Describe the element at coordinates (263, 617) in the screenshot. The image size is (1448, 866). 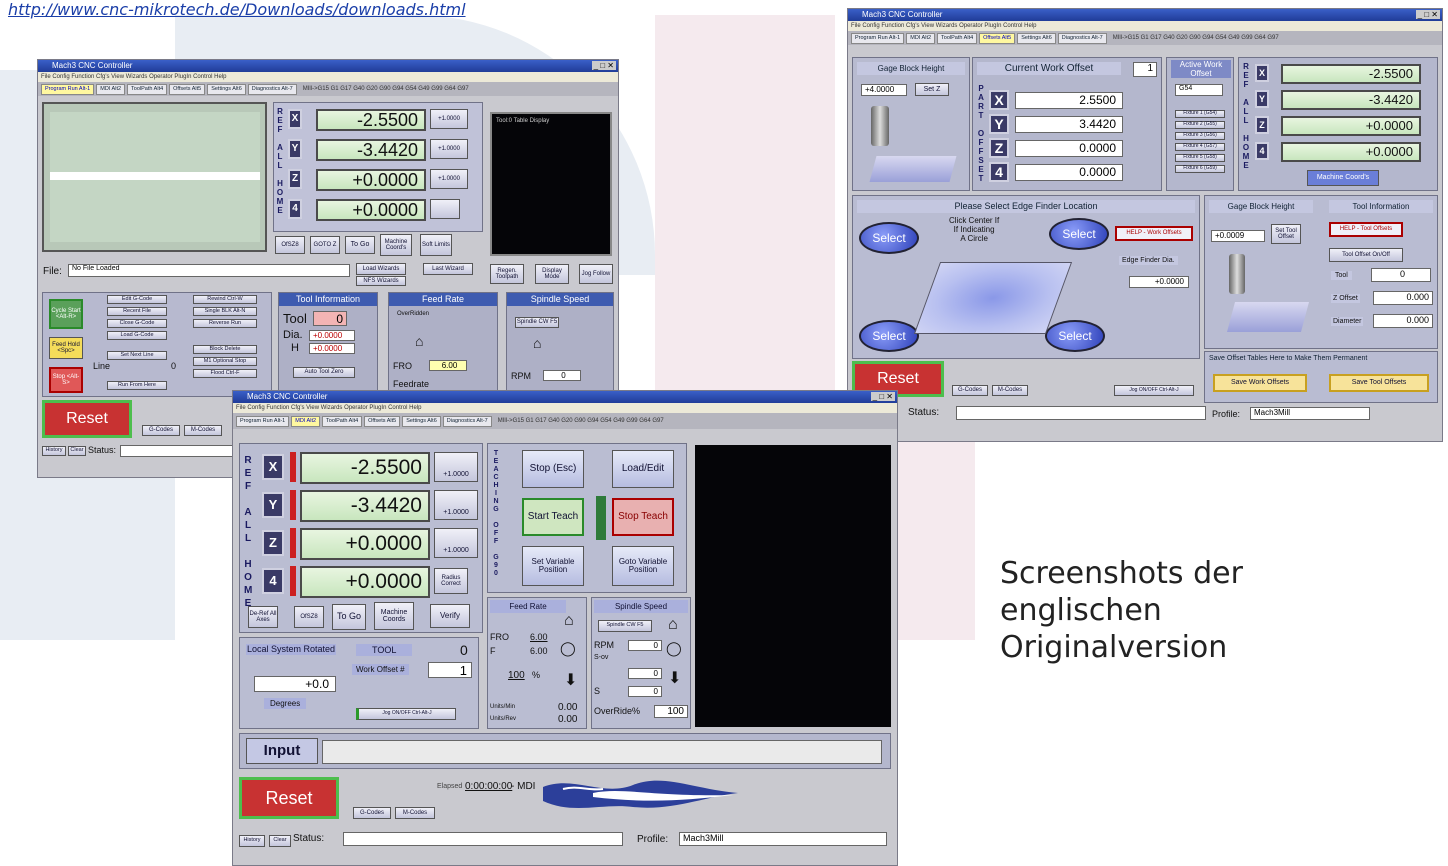
I see `de-ref-all-button: De-Ref All Axes` at that location.